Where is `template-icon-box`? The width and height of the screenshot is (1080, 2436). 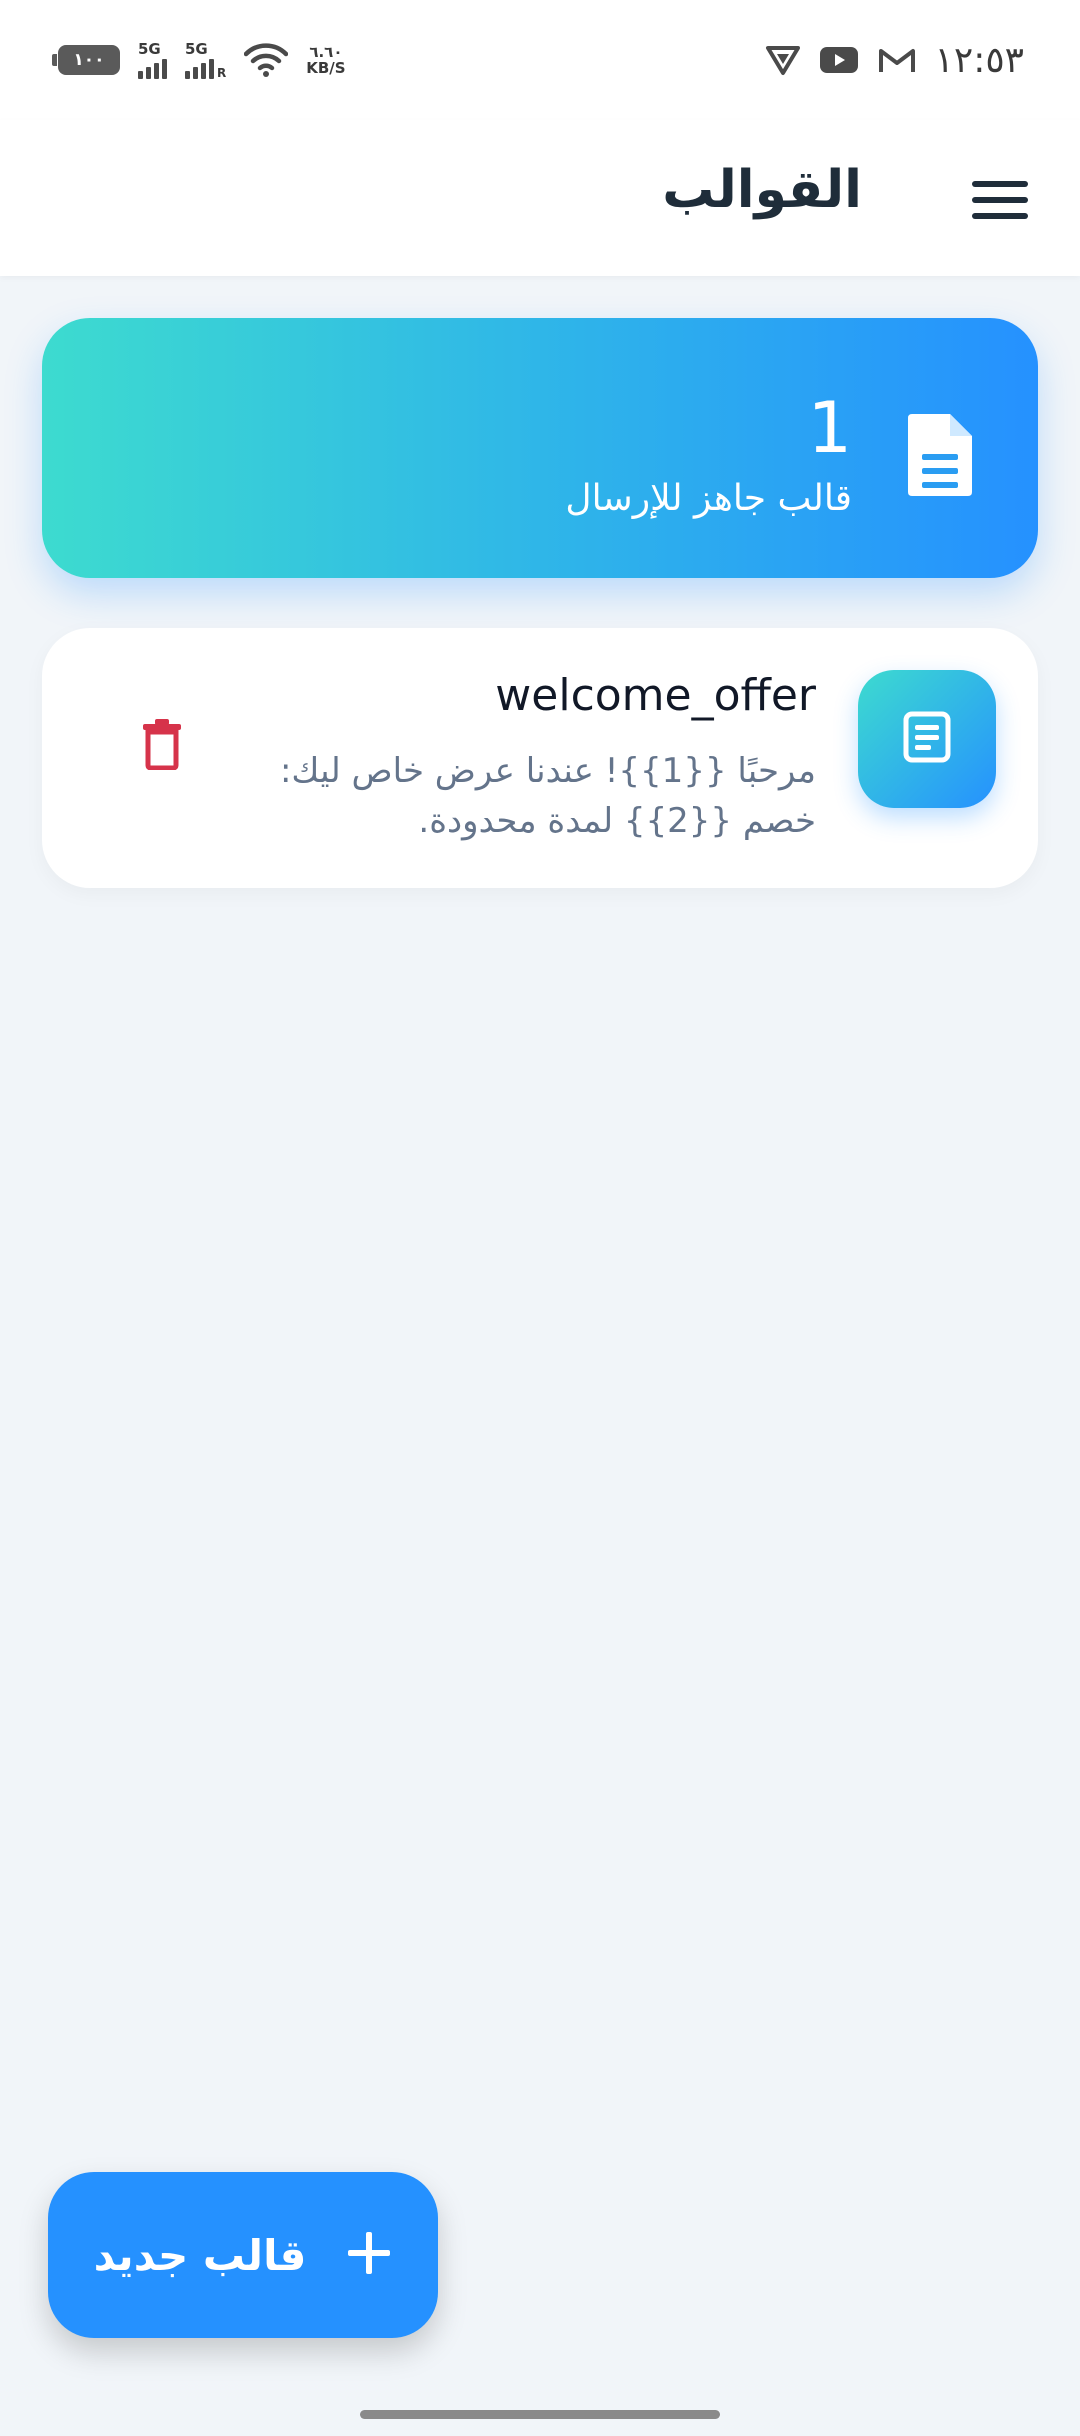
template-icon-box is located at coordinates (927, 739).